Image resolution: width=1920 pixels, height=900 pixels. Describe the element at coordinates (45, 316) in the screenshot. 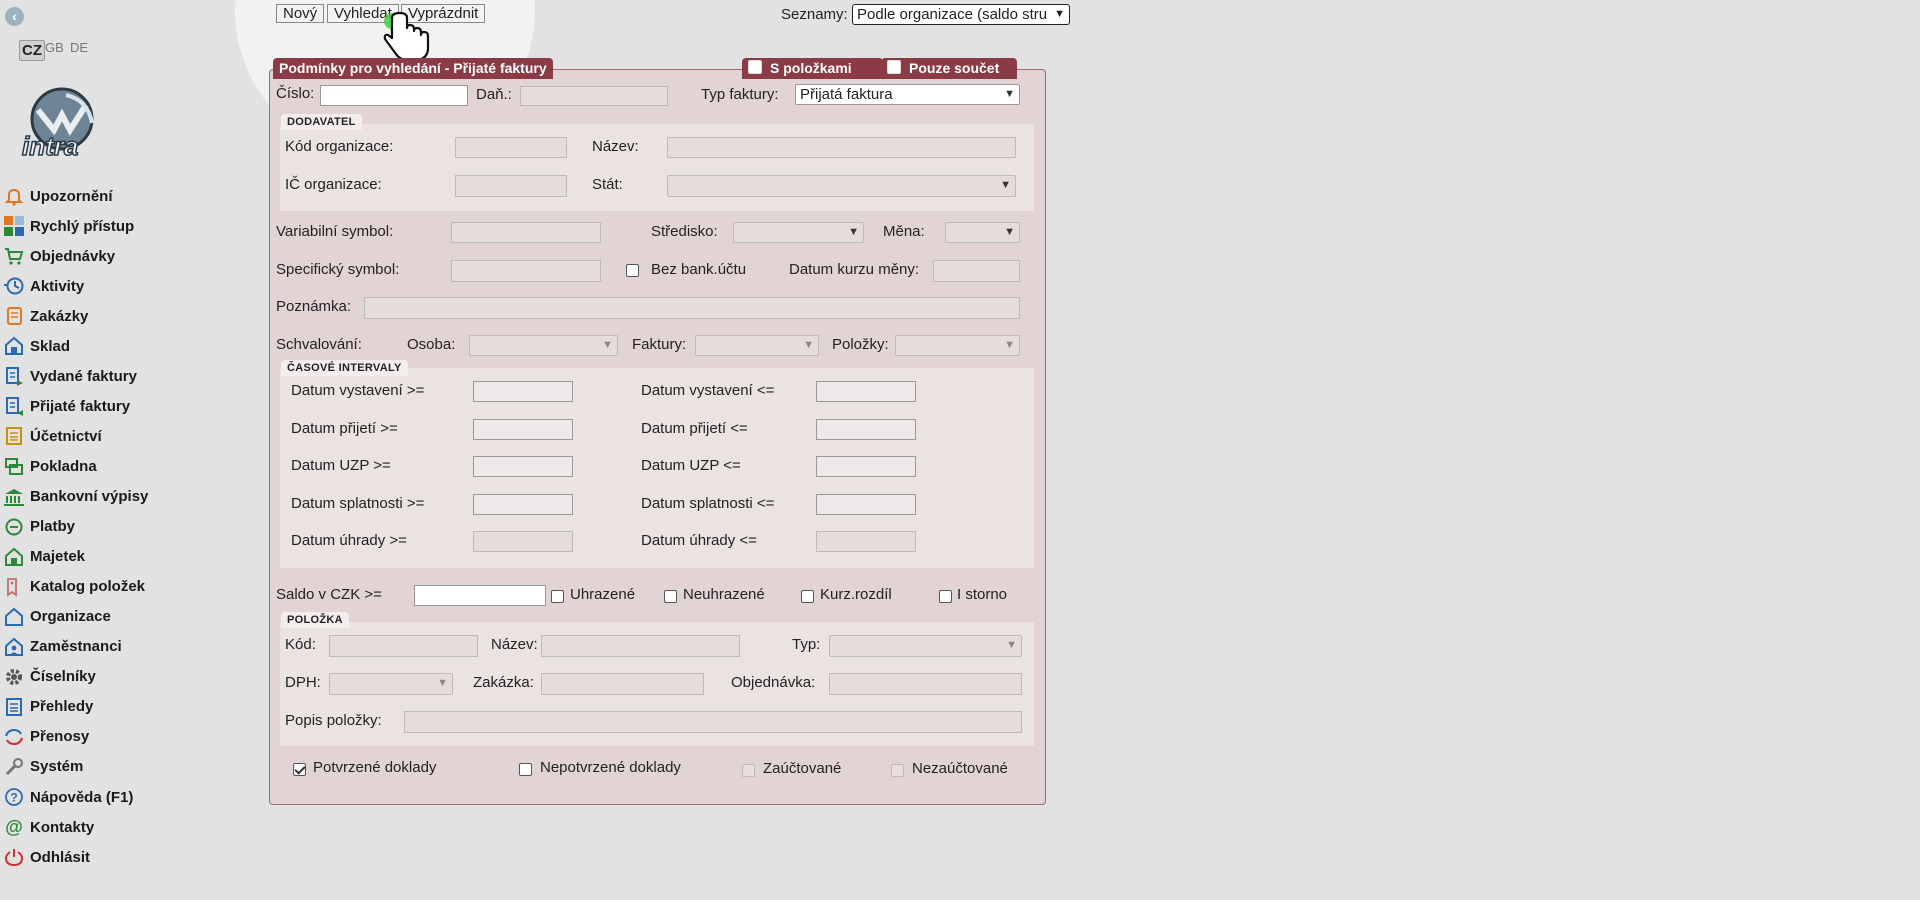

I see `sidebar-item-4: Zakázky` at that location.